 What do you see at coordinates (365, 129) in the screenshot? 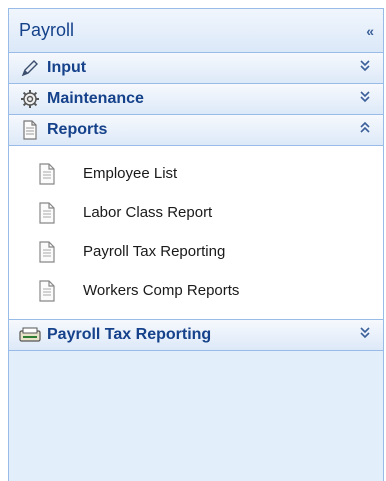
I see `chevron-up-icon` at bounding box center [365, 129].